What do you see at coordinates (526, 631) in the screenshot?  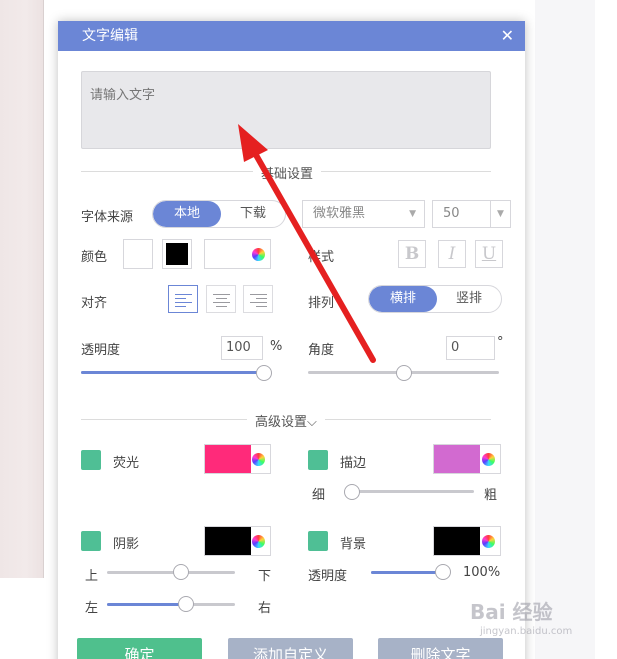 I see `watermark-url: jingyan.baidu.com` at bounding box center [526, 631].